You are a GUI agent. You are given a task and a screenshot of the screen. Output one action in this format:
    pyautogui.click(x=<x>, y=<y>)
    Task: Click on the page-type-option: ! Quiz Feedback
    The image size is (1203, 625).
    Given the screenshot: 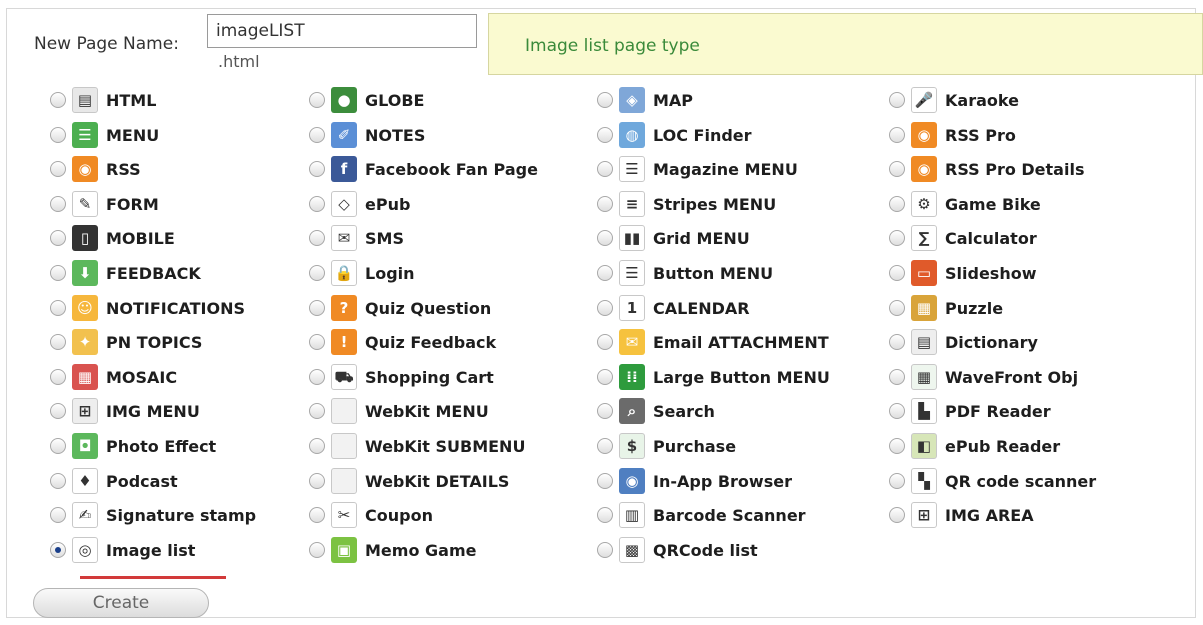 What is the action you would take?
    pyautogui.click(x=402, y=342)
    